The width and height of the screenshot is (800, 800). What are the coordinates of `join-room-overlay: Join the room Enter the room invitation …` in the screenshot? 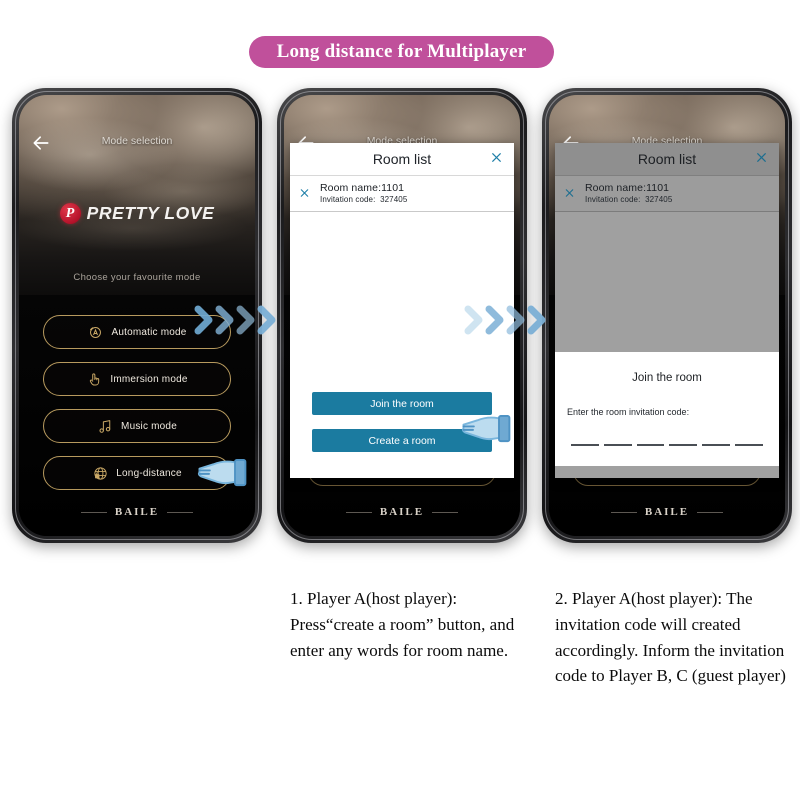 It's located at (667, 409).